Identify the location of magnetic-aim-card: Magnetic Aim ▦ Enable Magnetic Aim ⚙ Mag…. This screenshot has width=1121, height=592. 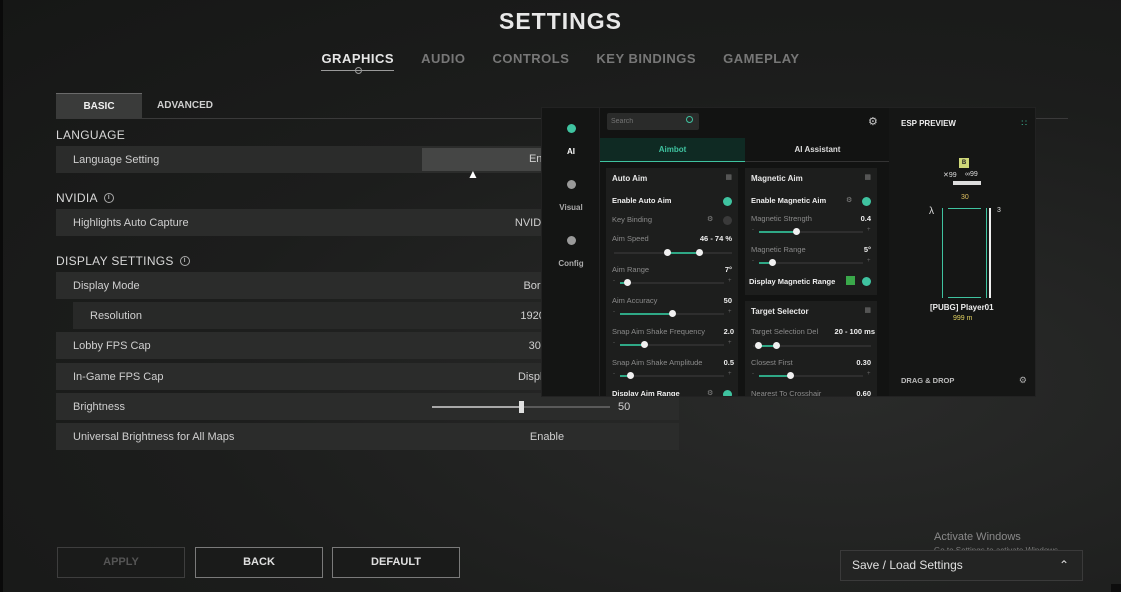
(811, 231).